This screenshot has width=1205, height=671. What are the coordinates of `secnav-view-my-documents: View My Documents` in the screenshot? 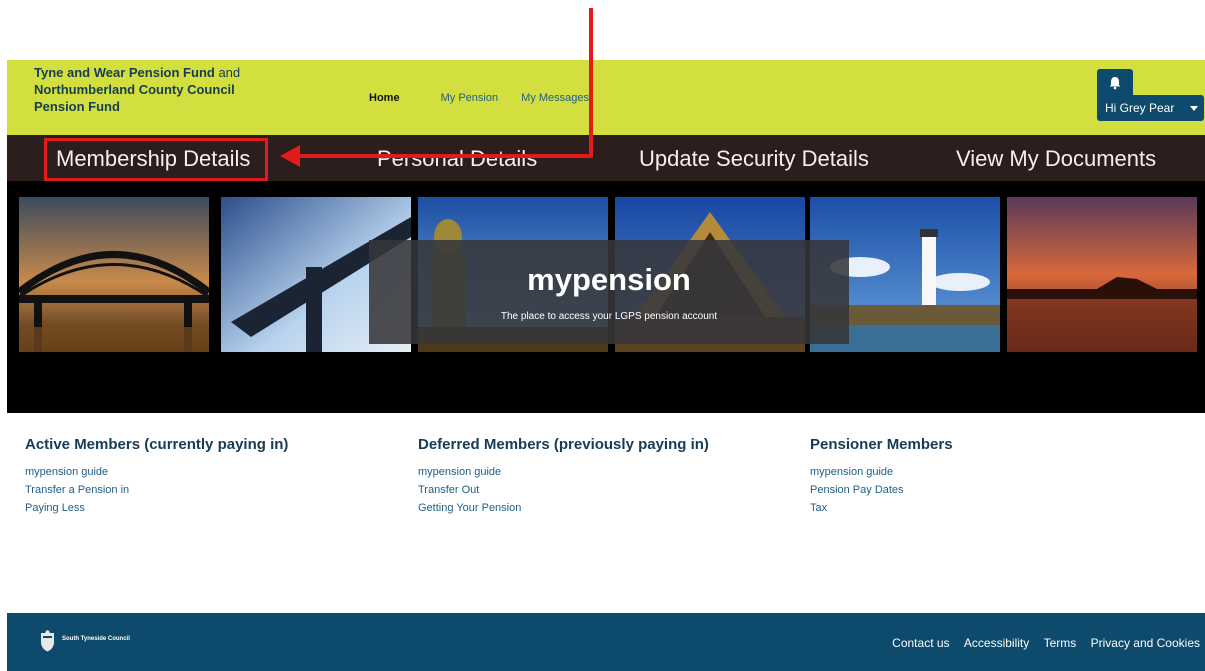 It's located at (1056, 159).